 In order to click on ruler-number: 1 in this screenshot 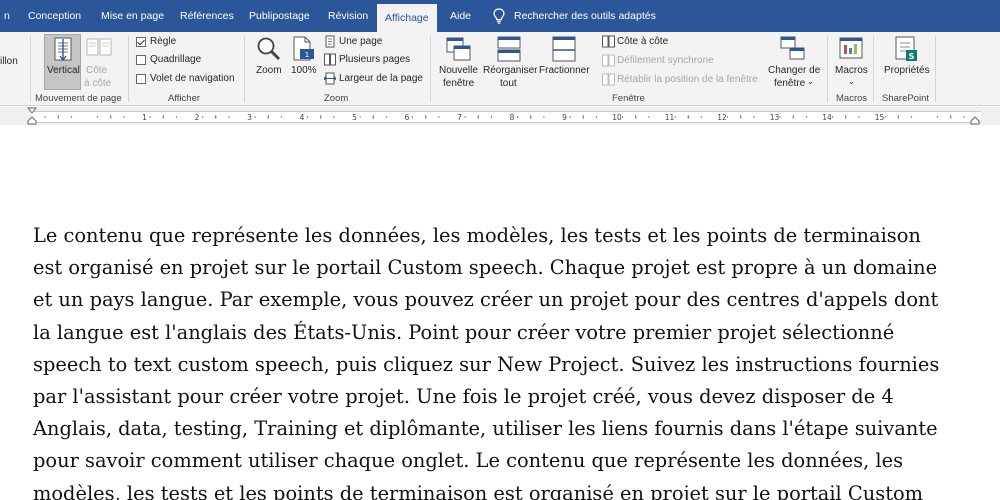, I will do `click(144, 117)`.